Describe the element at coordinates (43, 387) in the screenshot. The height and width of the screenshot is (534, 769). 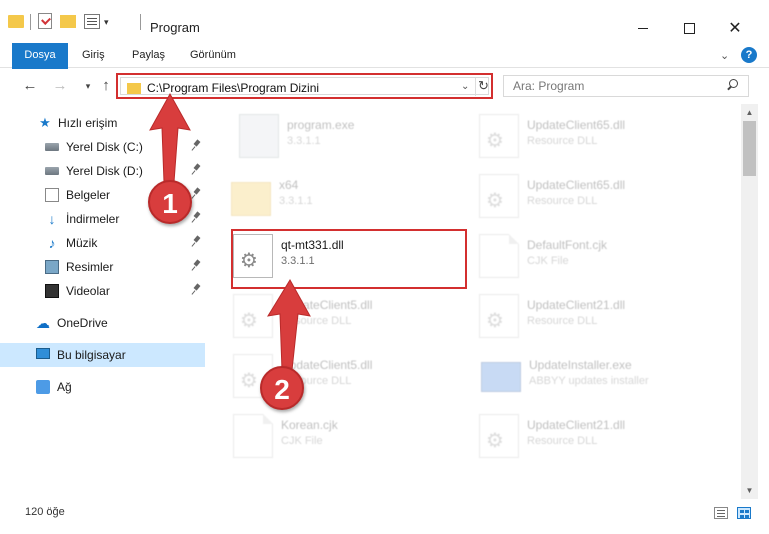
I see `network-icon` at that location.